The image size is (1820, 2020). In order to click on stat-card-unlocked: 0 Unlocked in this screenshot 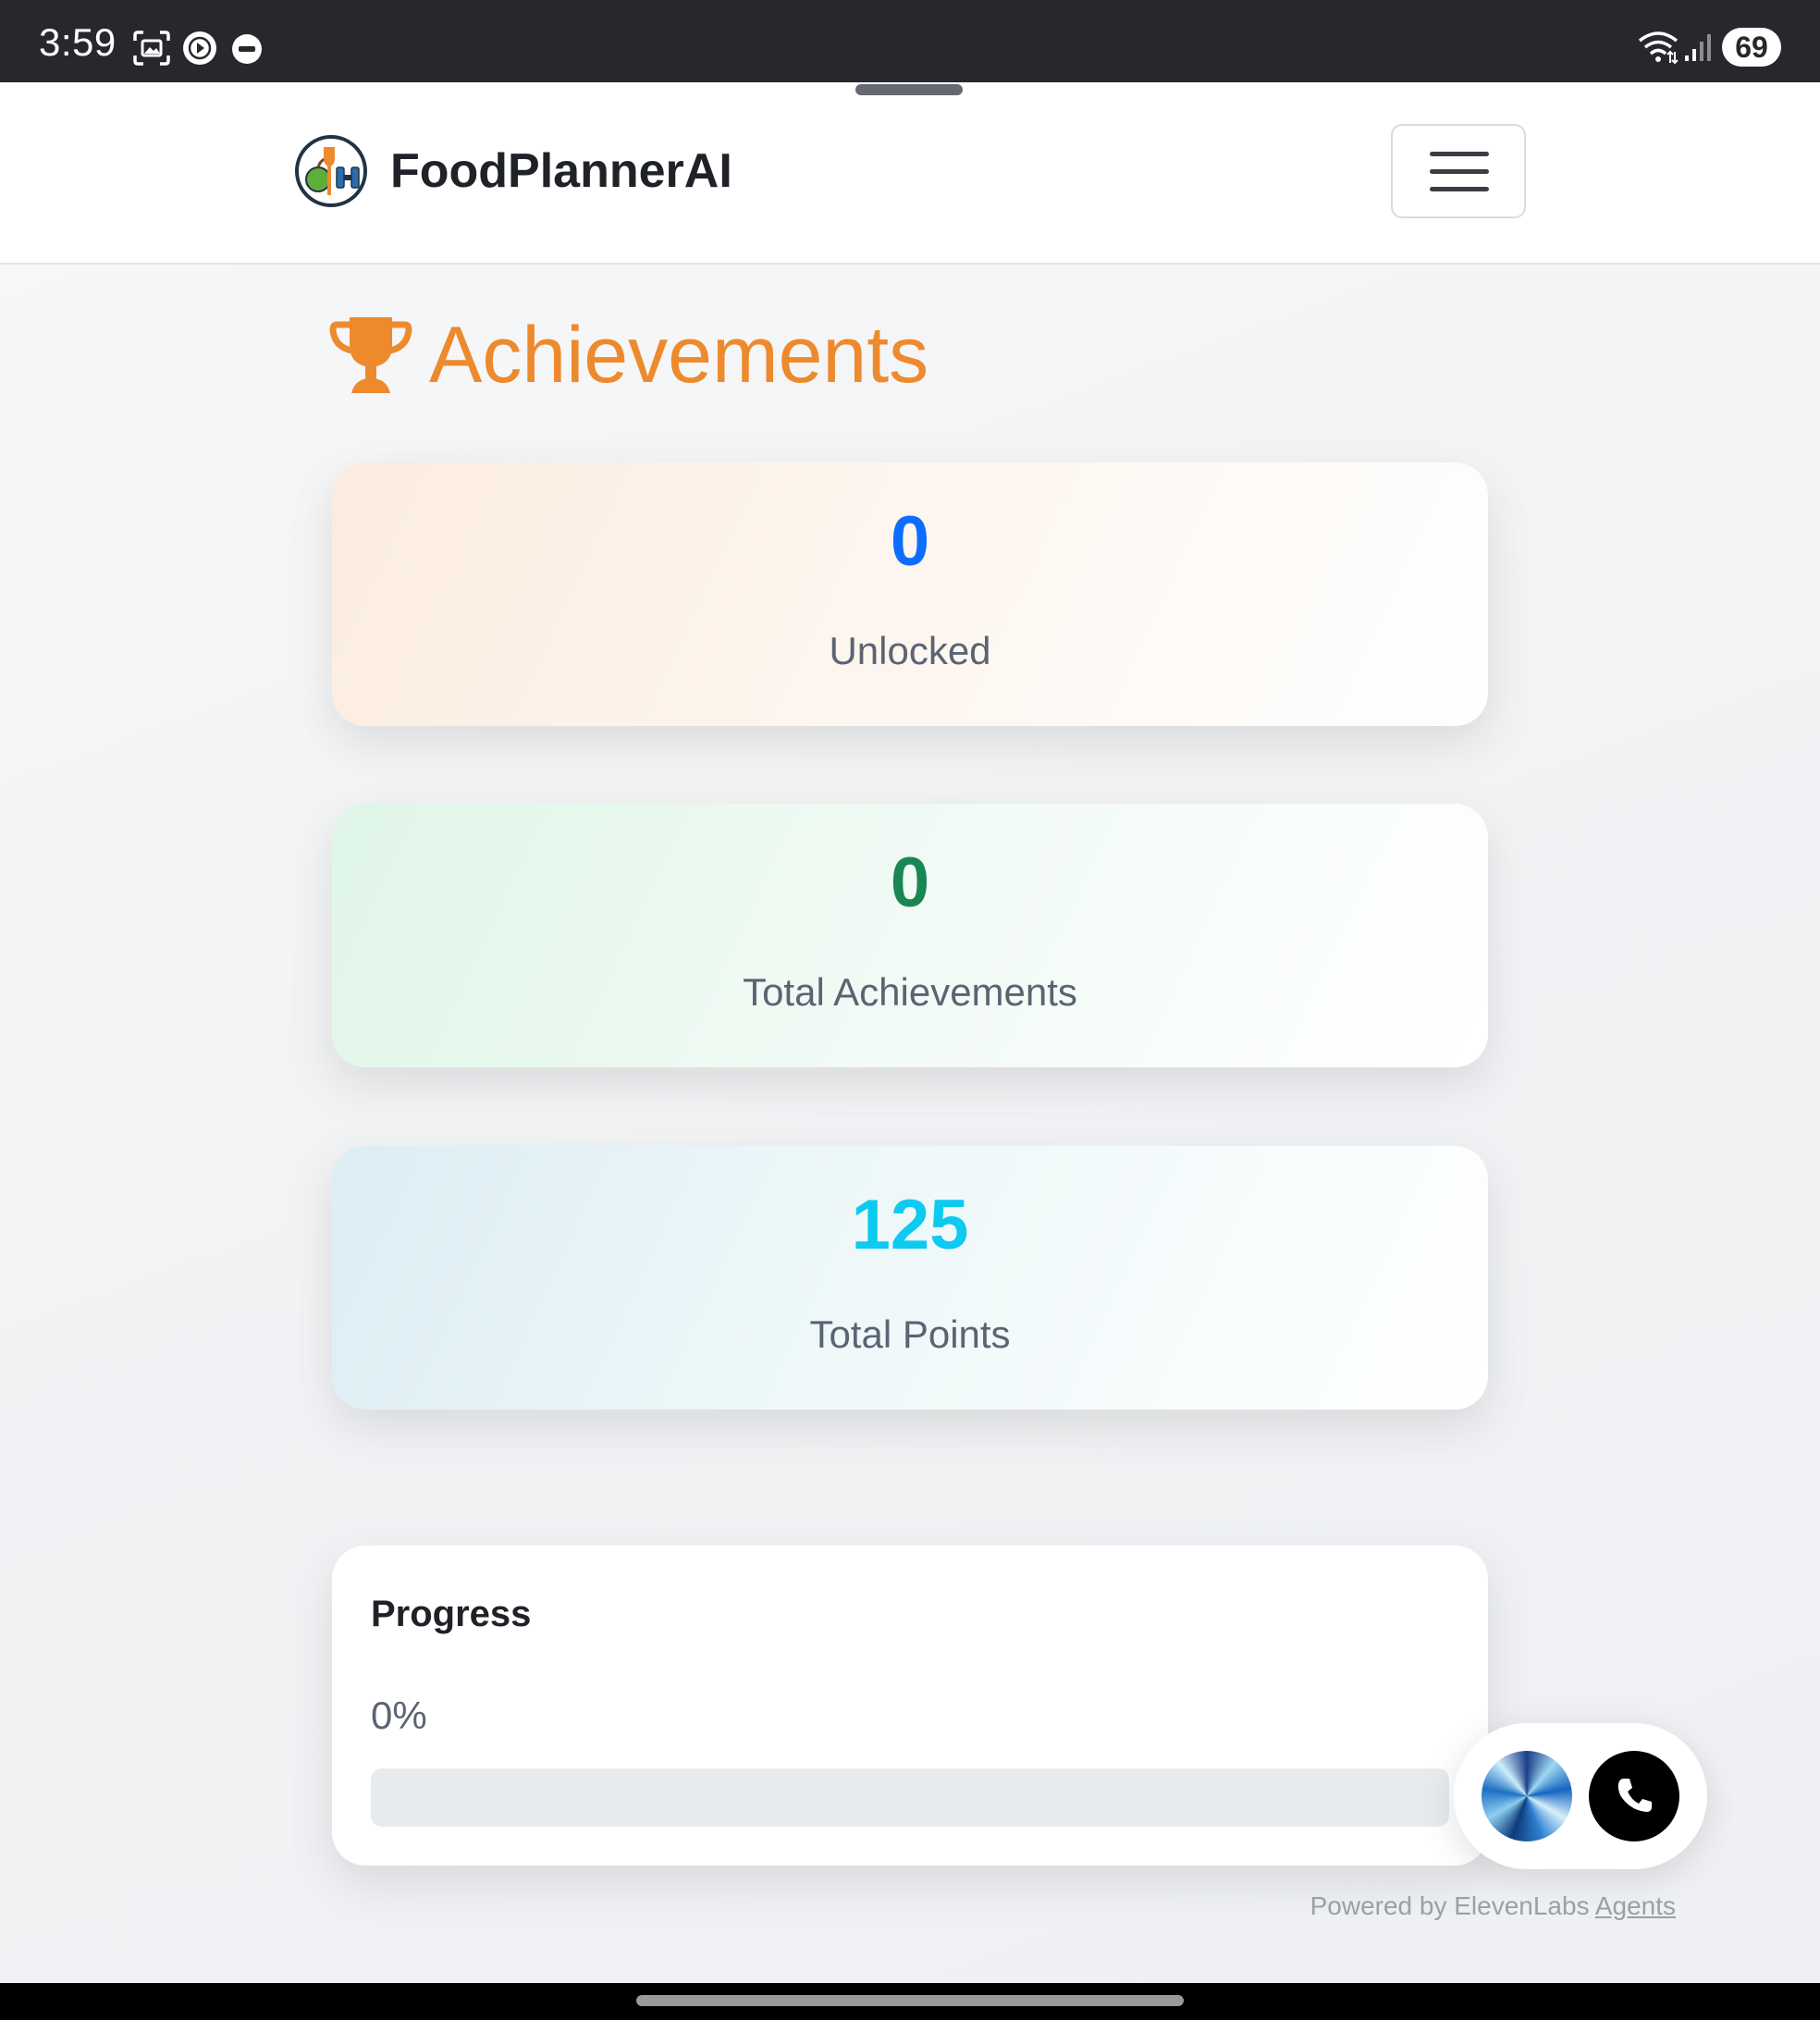, I will do `click(910, 594)`.